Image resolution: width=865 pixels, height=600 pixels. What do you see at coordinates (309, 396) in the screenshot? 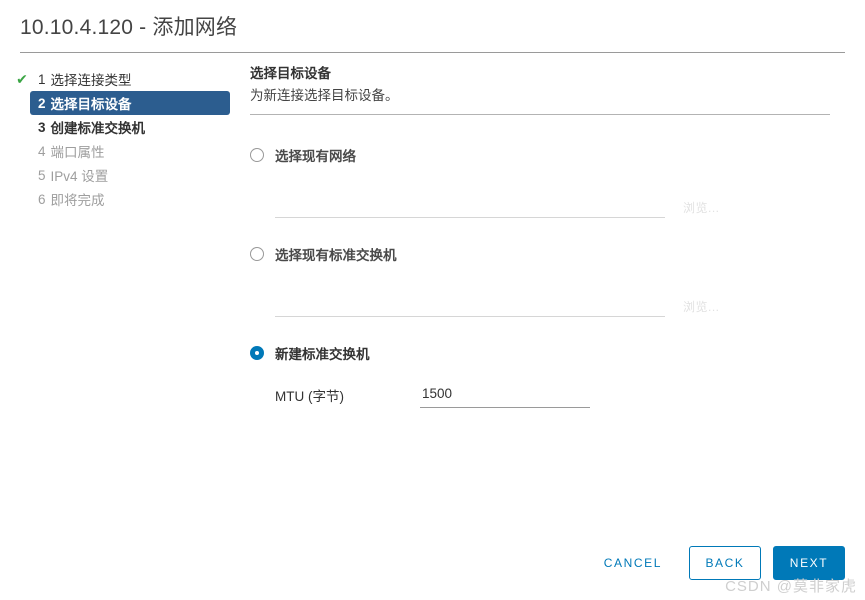
I see `mtu-label: MTU (字节)` at bounding box center [309, 396].